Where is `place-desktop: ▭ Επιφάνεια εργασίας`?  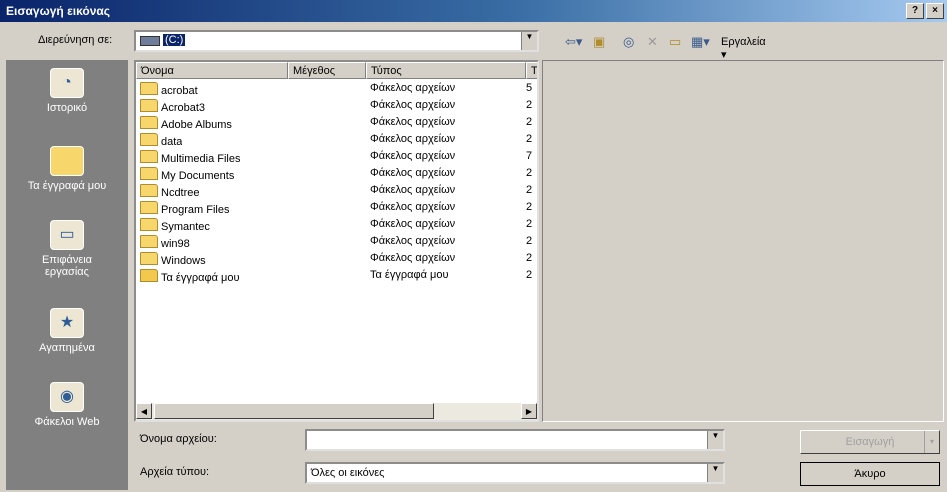
place-desktop: ▭ Επιφάνεια εργασίας is located at coordinates (67, 249).